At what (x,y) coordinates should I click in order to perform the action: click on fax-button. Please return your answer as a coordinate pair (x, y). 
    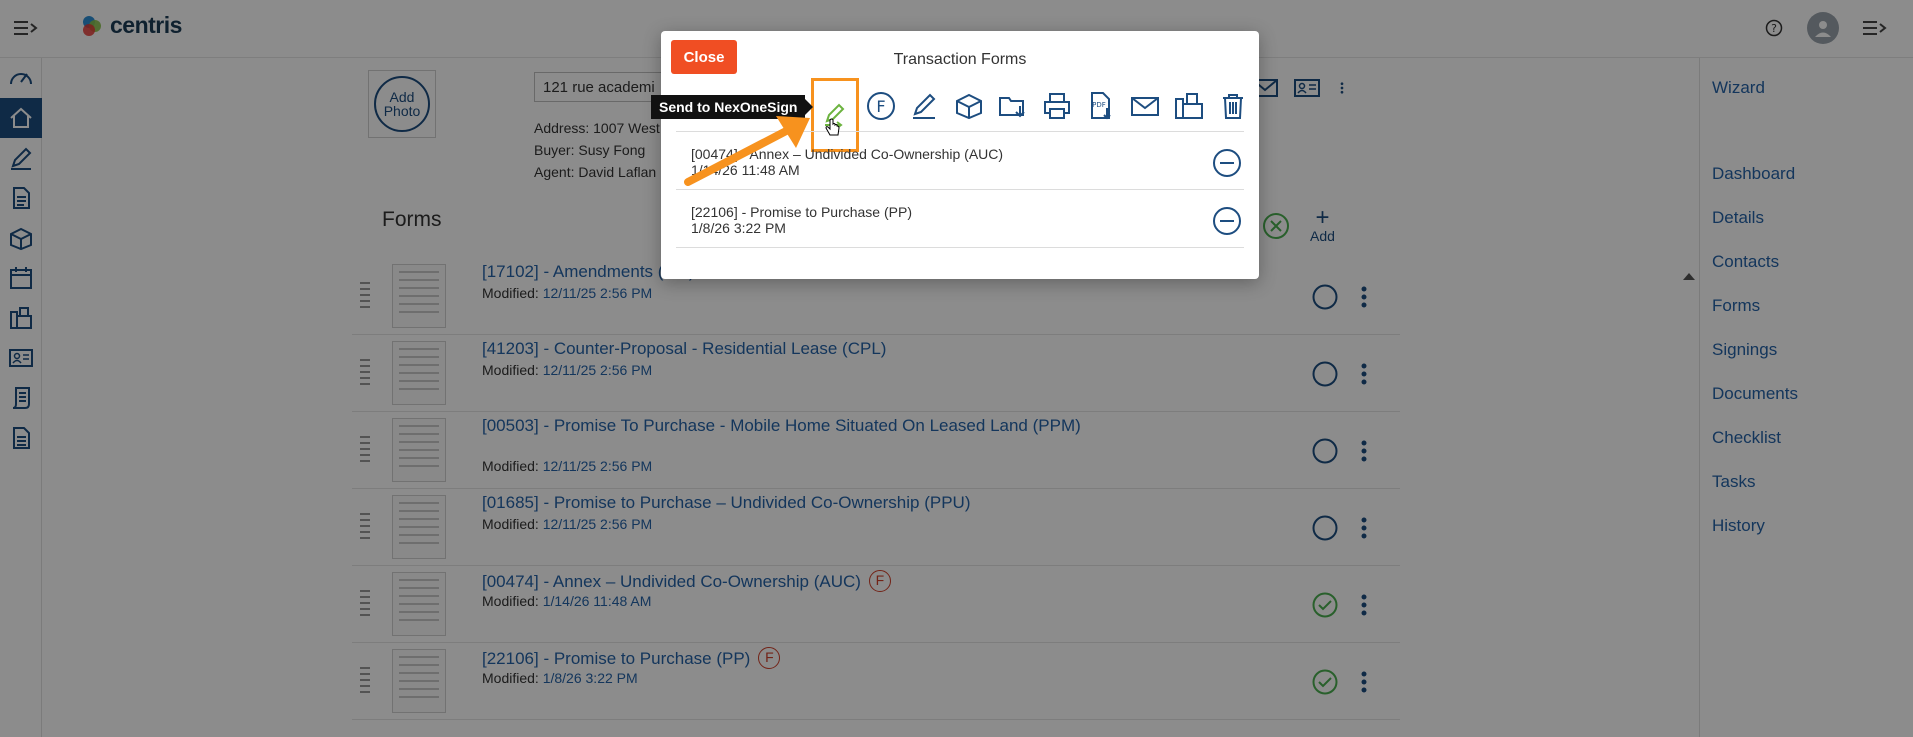
    Looking at the image, I should click on (1189, 106).